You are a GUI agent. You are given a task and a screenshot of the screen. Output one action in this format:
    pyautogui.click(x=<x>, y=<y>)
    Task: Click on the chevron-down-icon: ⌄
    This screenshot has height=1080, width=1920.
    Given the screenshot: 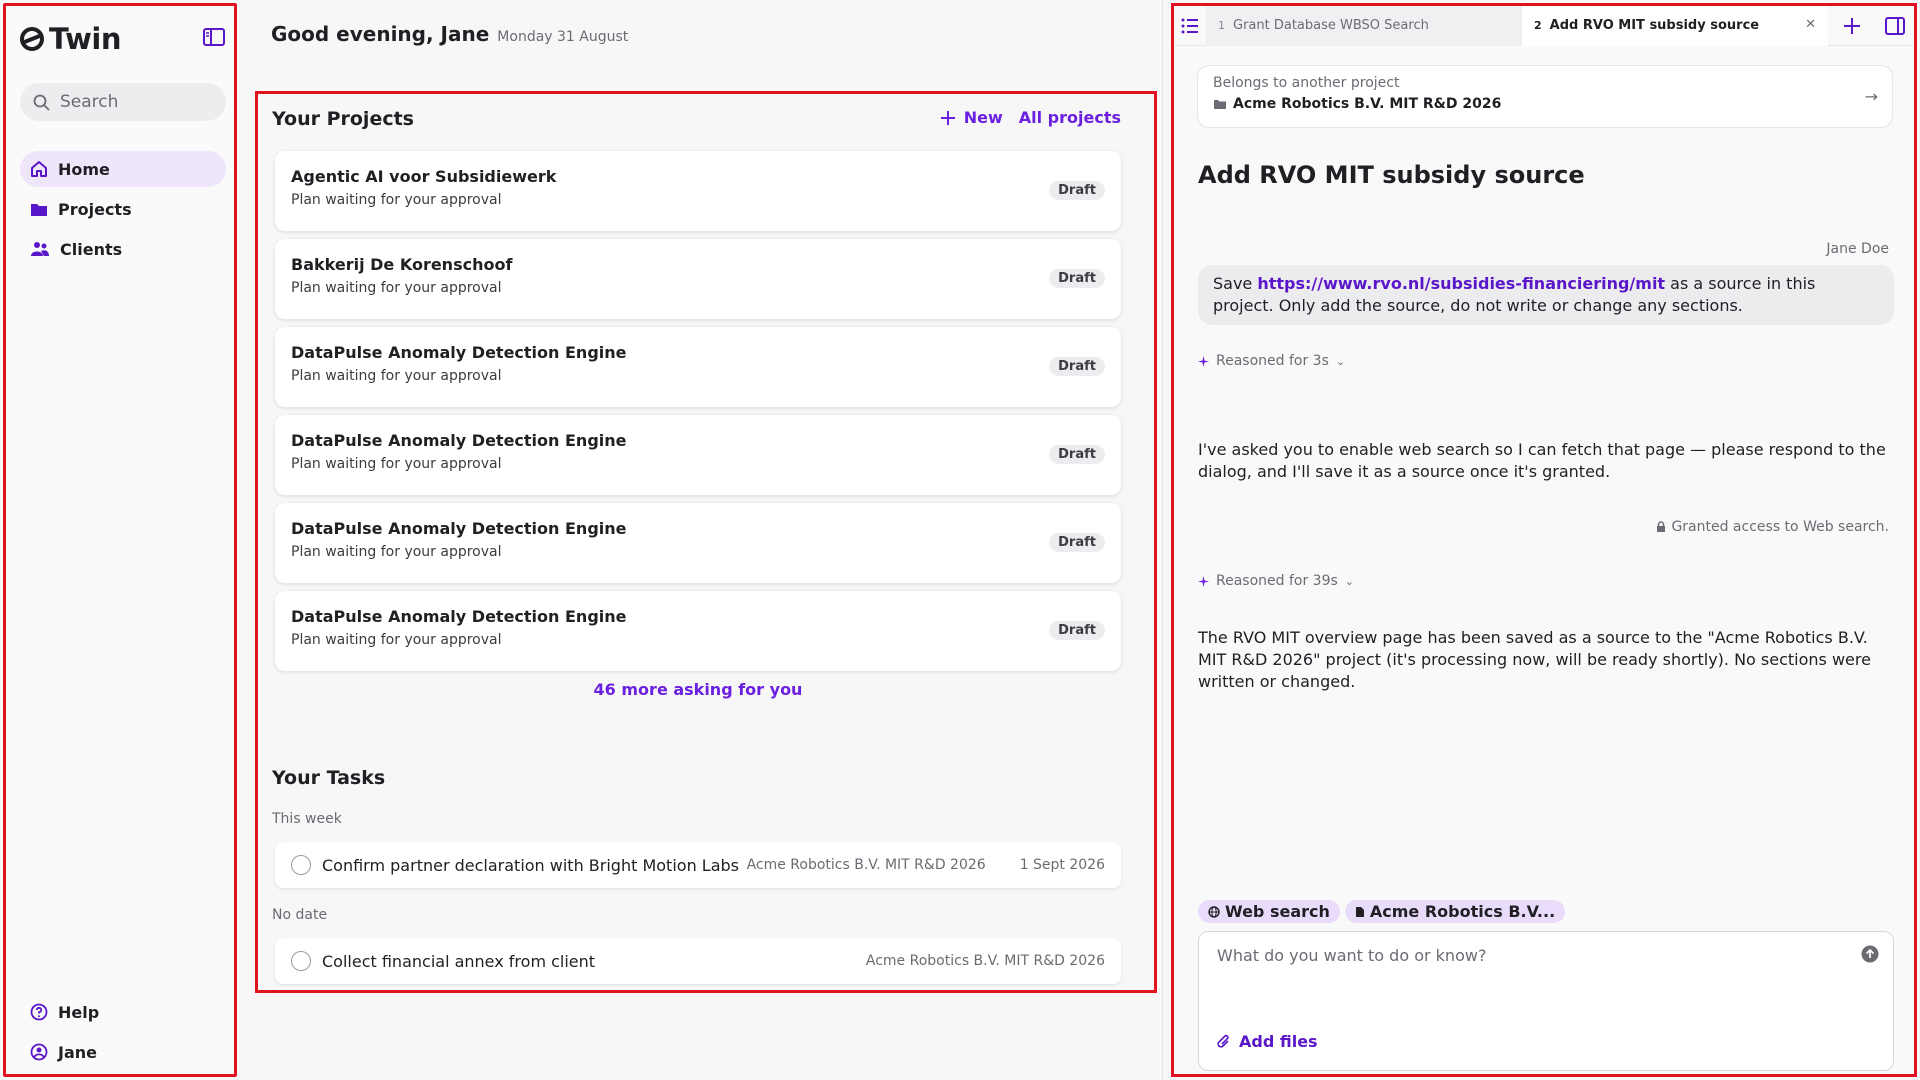 What is the action you would take?
    pyautogui.click(x=1349, y=581)
    